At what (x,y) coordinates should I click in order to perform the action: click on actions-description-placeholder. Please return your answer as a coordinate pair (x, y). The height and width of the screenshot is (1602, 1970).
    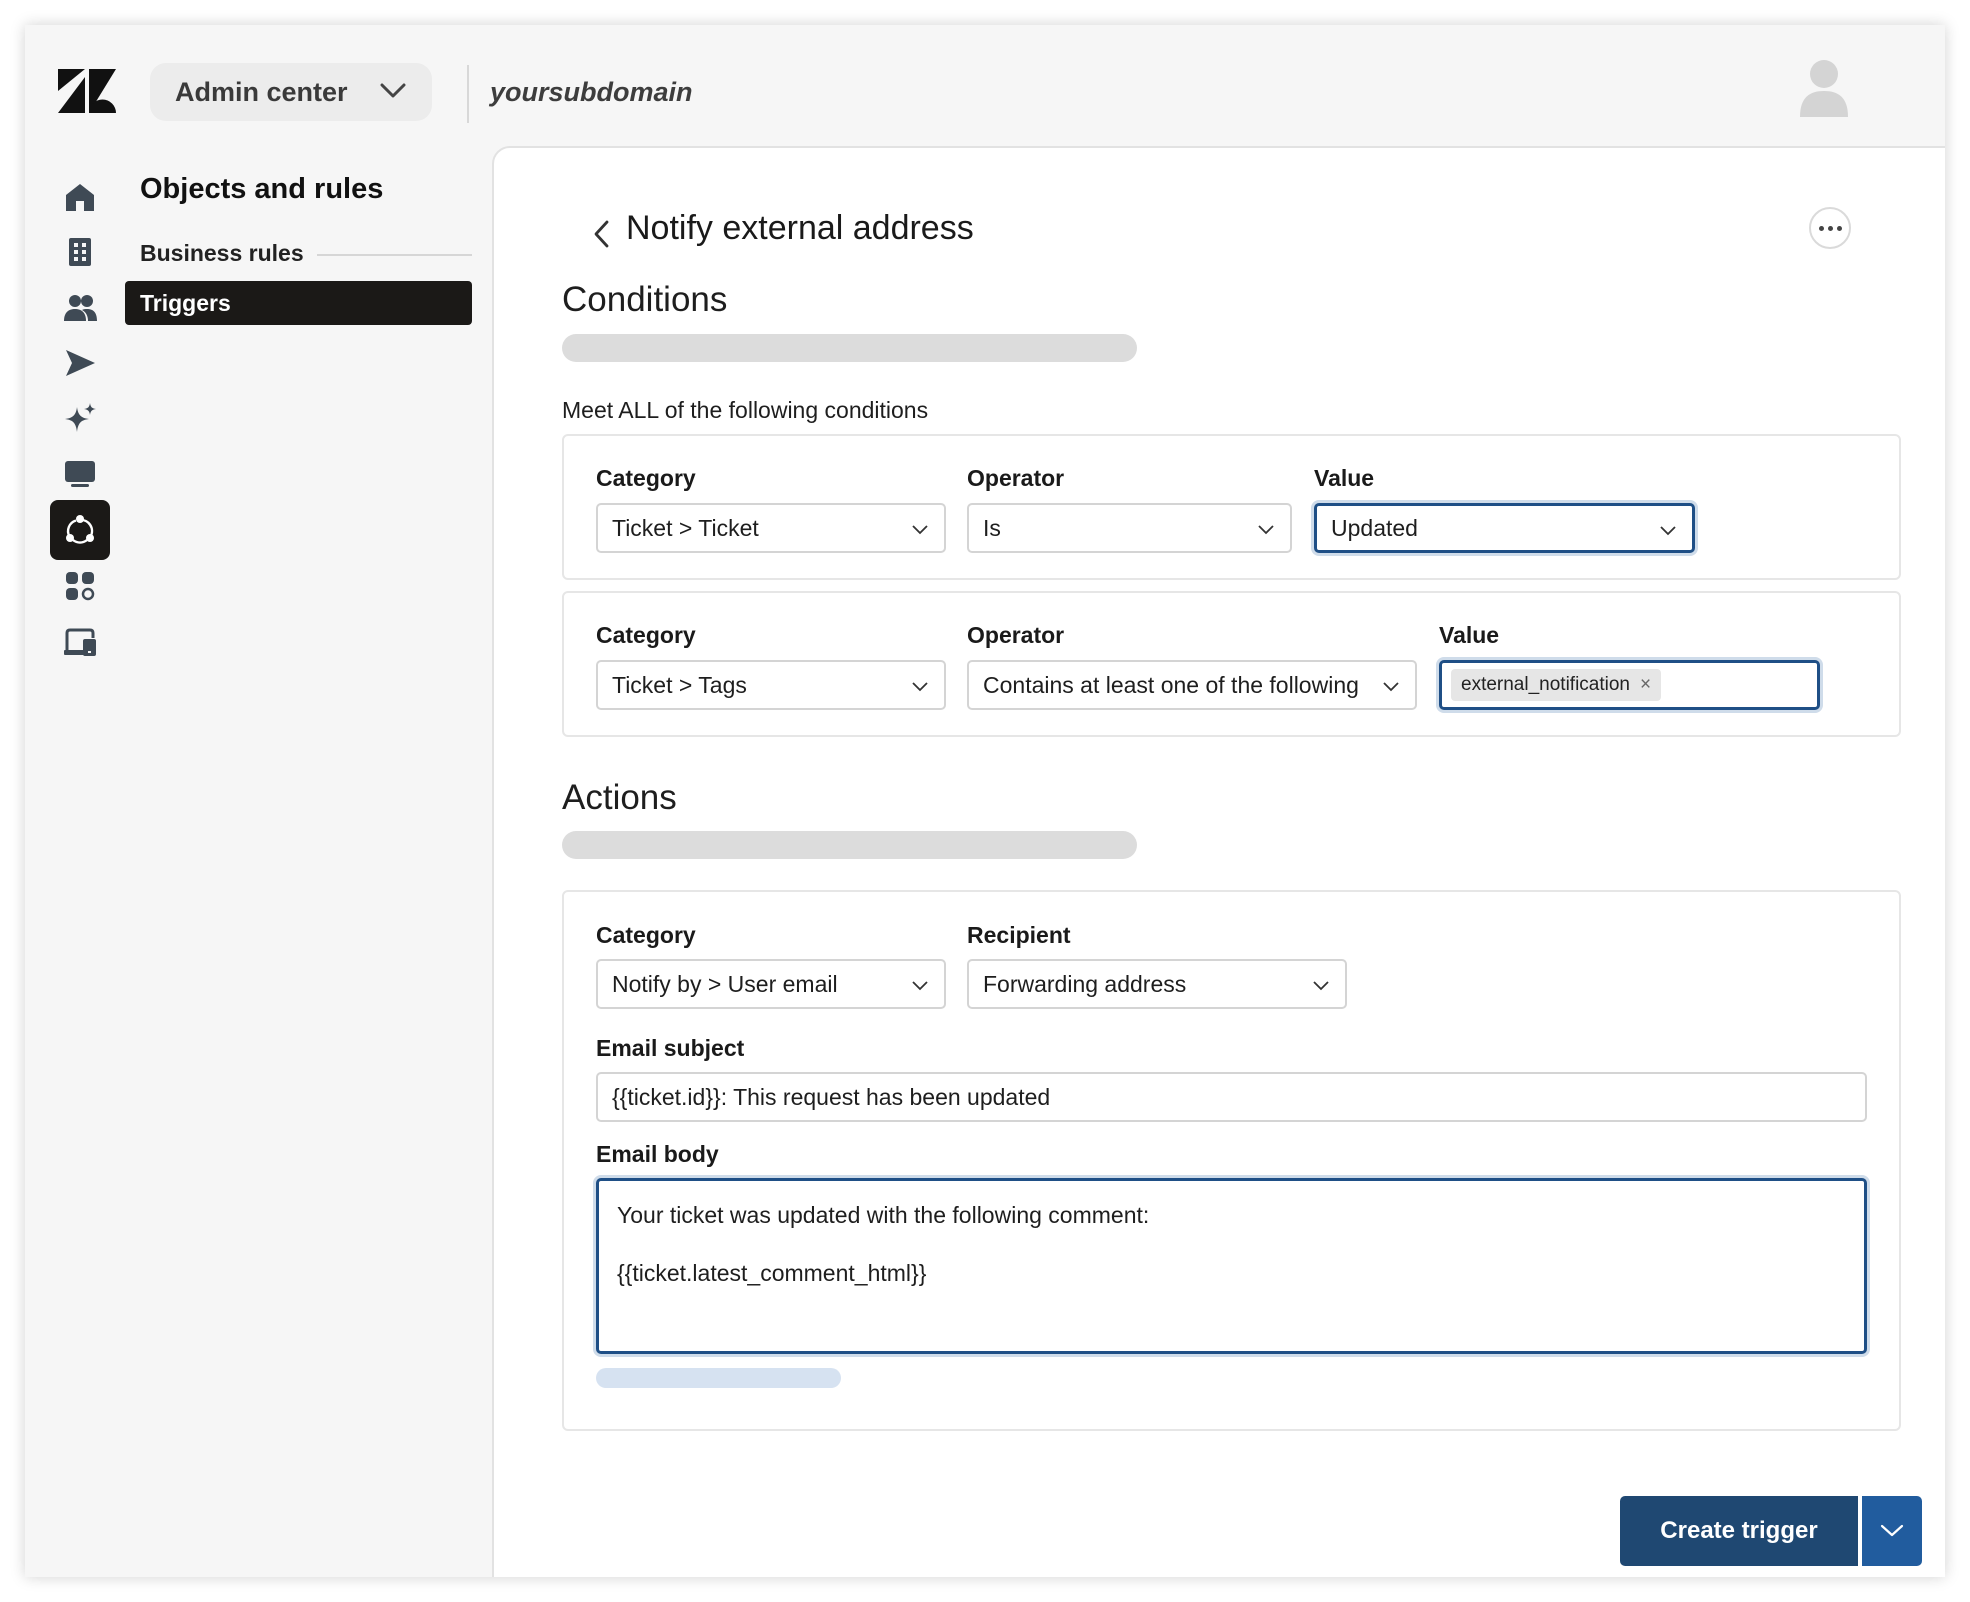
    Looking at the image, I should click on (849, 845).